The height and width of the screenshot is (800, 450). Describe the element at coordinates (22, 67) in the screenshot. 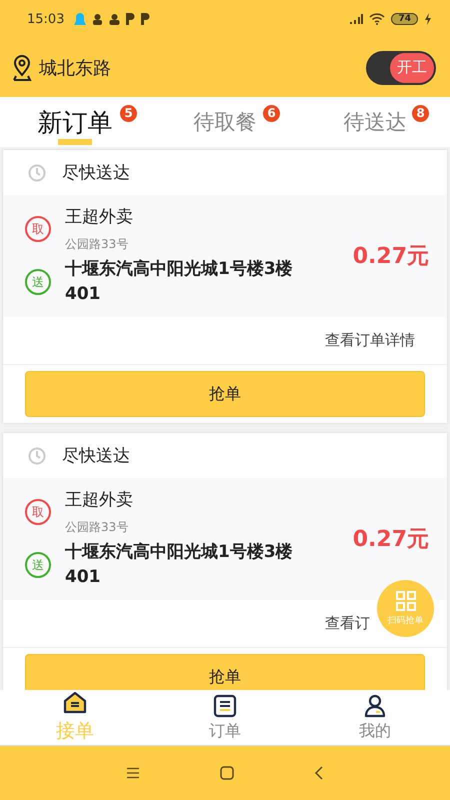

I see `location-pin-icon` at that location.